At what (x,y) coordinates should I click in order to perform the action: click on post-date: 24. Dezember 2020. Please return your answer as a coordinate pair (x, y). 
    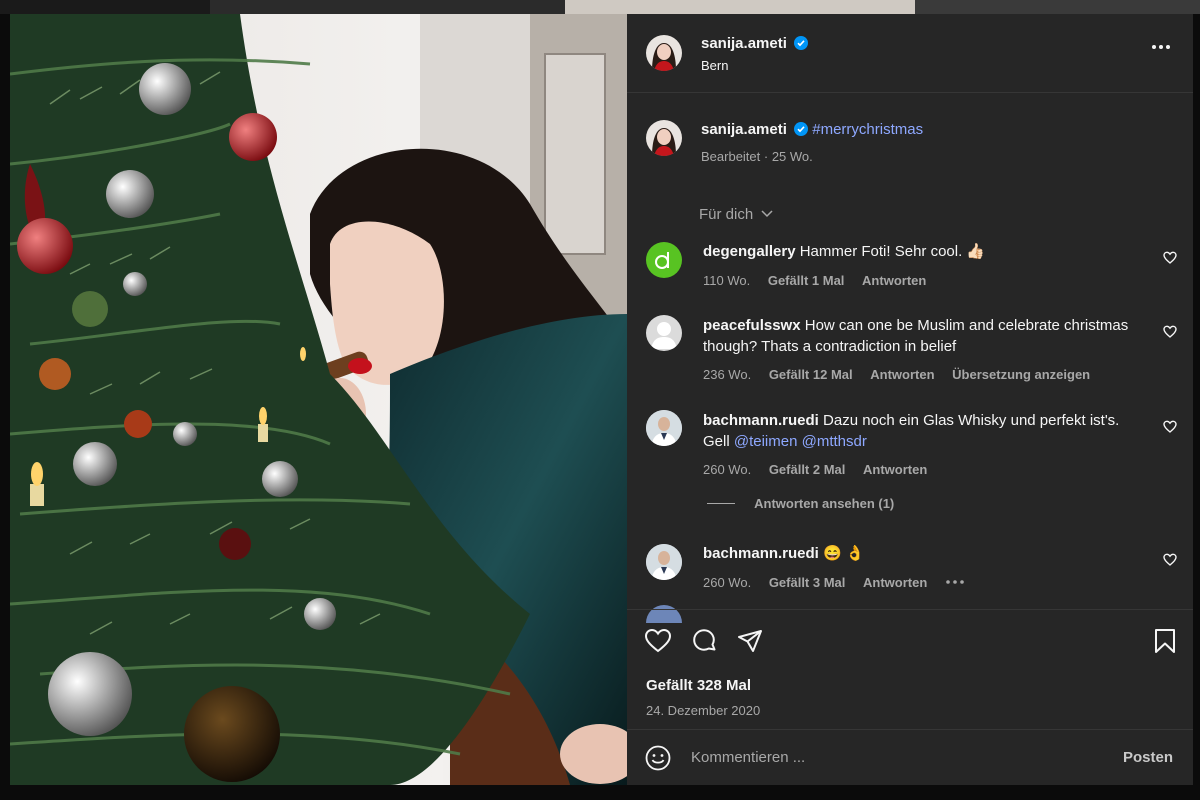
    Looking at the image, I should click on (703, 710).